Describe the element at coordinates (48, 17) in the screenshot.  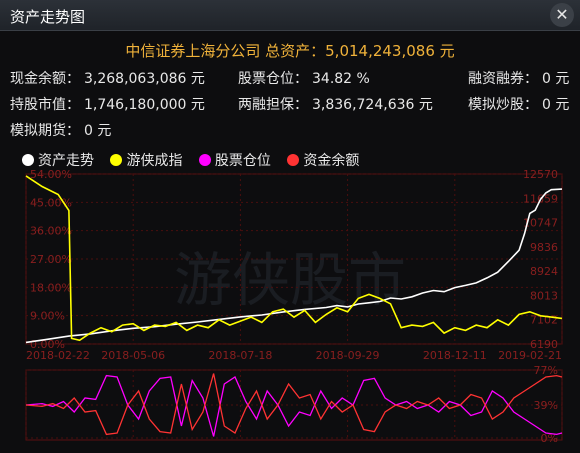
I see `window-title: 资产走势图` at that location.